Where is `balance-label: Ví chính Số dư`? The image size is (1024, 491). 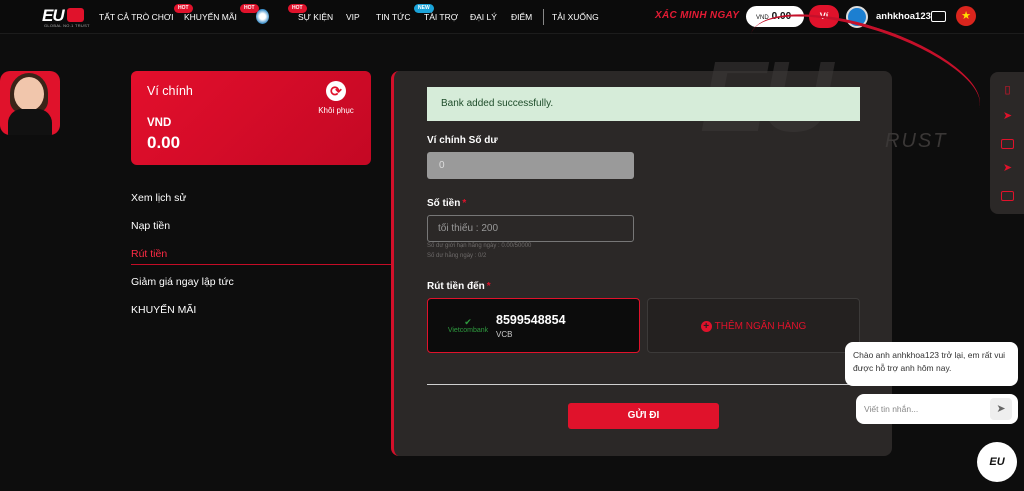
balance-label: Ví chính Số dư is located at coordinates (462, 140).